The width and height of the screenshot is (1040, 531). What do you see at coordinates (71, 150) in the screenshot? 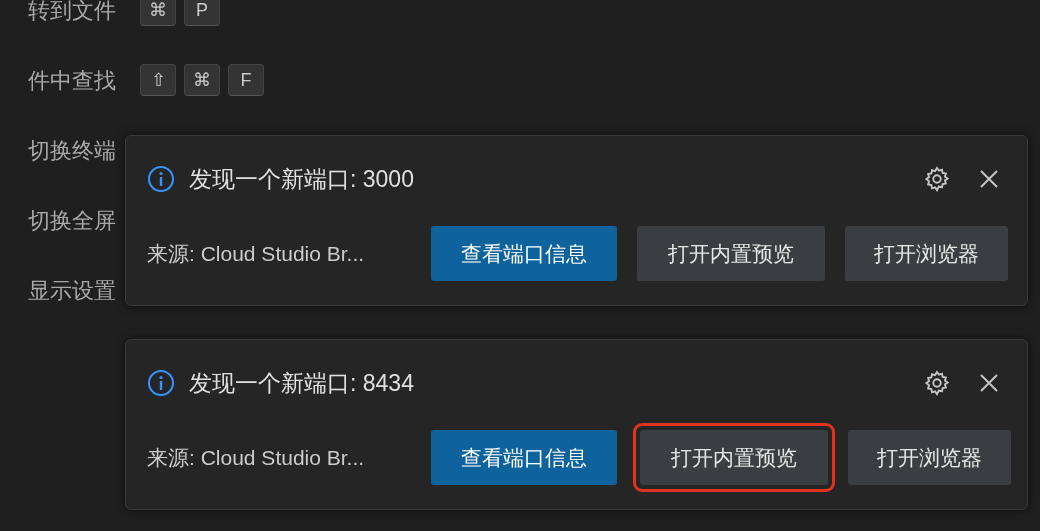
I see `shortcut-label: 切换终端` at bounding box center [71, 150].